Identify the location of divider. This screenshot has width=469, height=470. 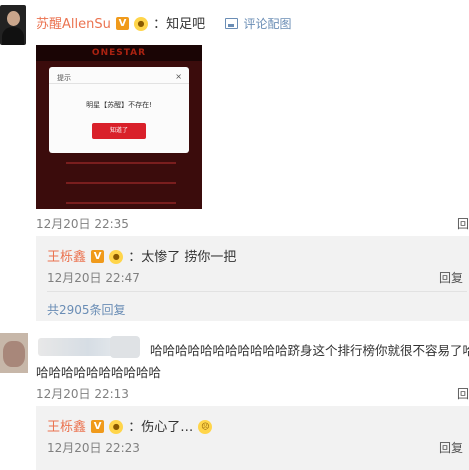
(257, 291).